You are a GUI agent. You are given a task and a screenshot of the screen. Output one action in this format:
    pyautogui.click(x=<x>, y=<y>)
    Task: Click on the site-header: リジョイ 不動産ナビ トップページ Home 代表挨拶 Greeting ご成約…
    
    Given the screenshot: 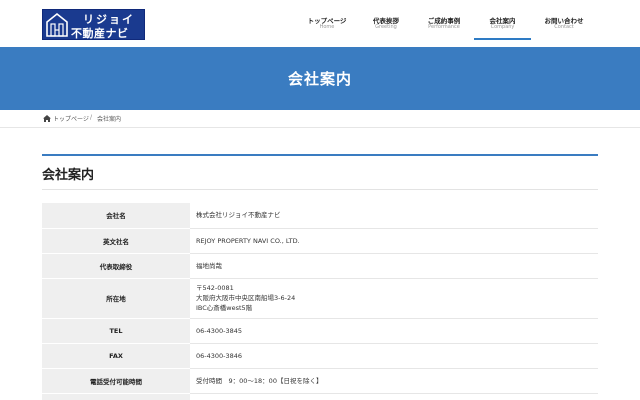 What is the action you would take?
    pyautogui.click(x=320, y=23)
    